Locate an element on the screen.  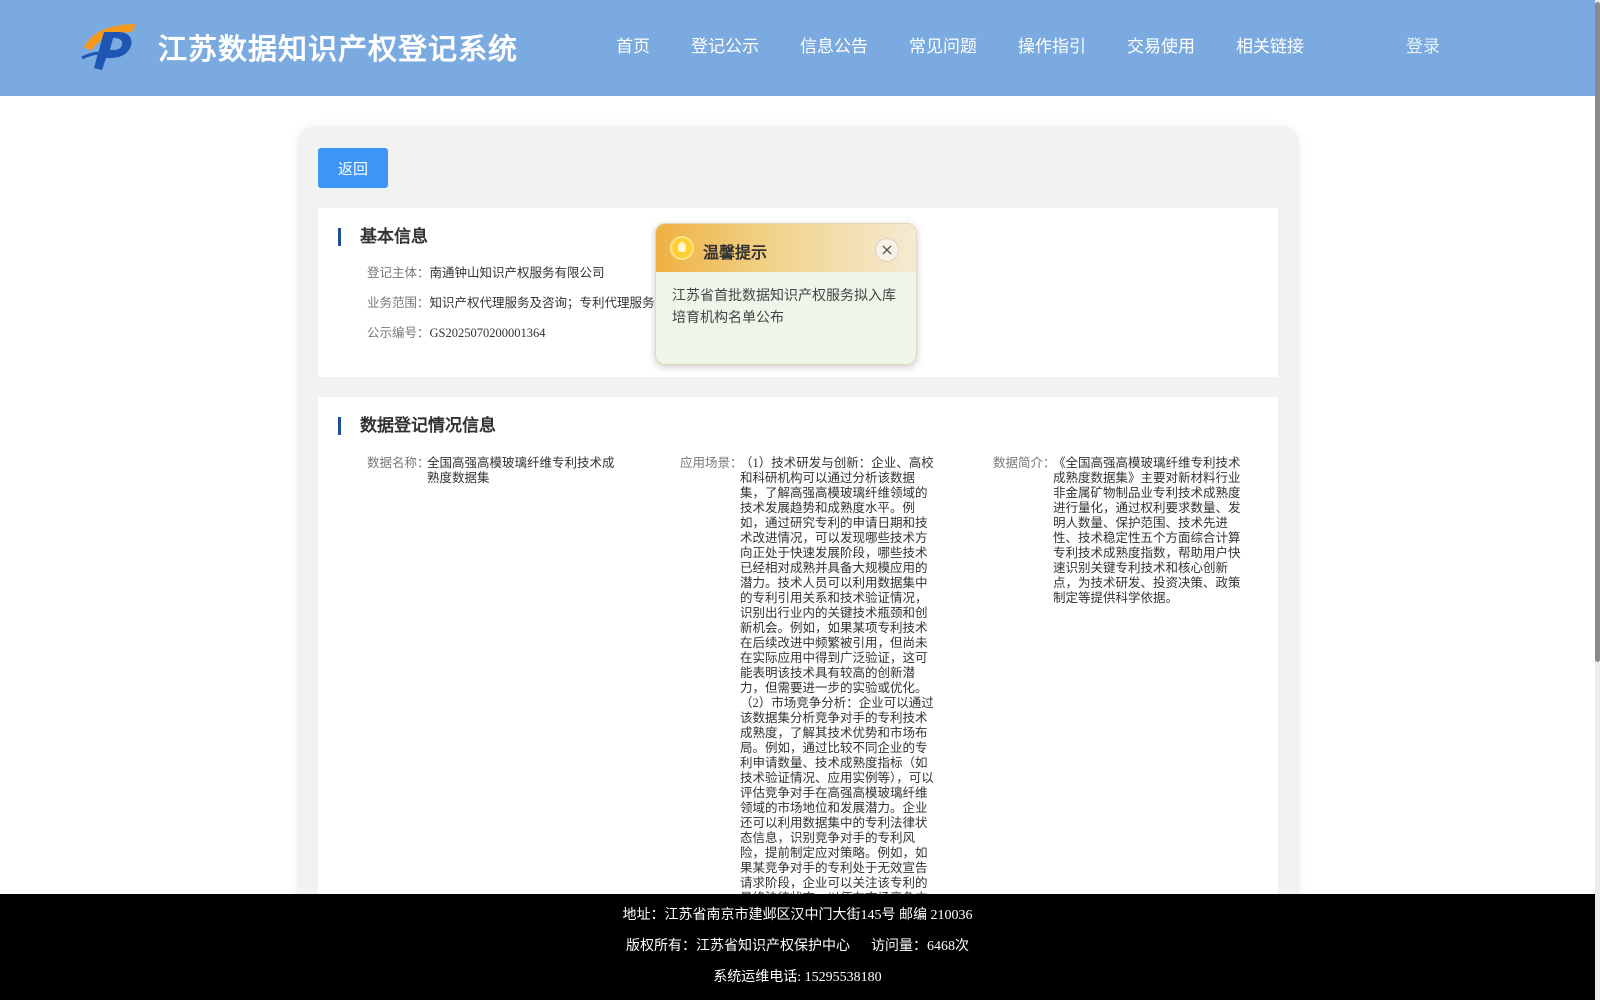
nav-registration-notice: 登记公示 is located at coordinates (725, 48).